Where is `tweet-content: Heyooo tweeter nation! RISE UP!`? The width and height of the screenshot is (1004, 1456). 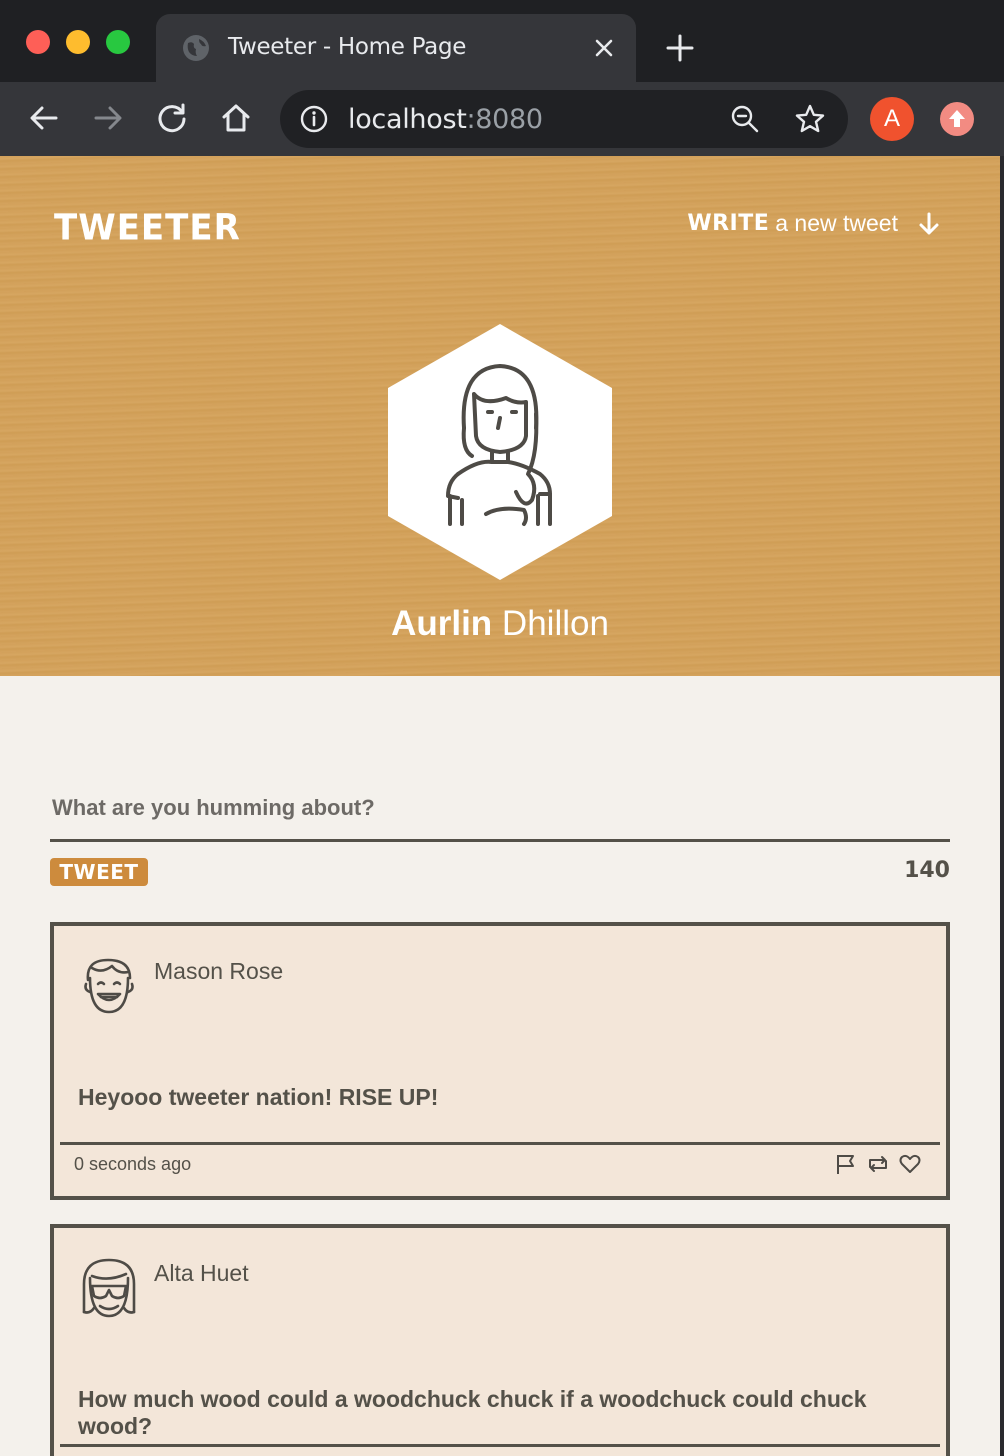 tweet-content: Heyooo tweeter nation! RISE UP! is located at coordinates (258, 1097).